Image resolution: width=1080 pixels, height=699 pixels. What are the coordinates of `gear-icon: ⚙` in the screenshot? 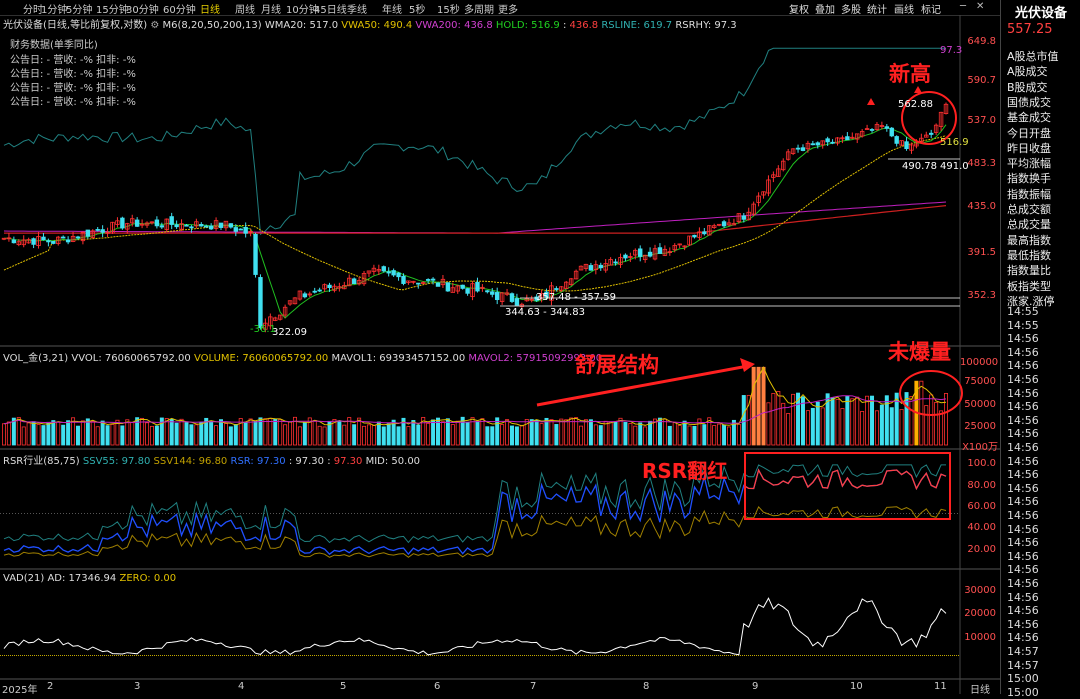 It's located at (154, 25).